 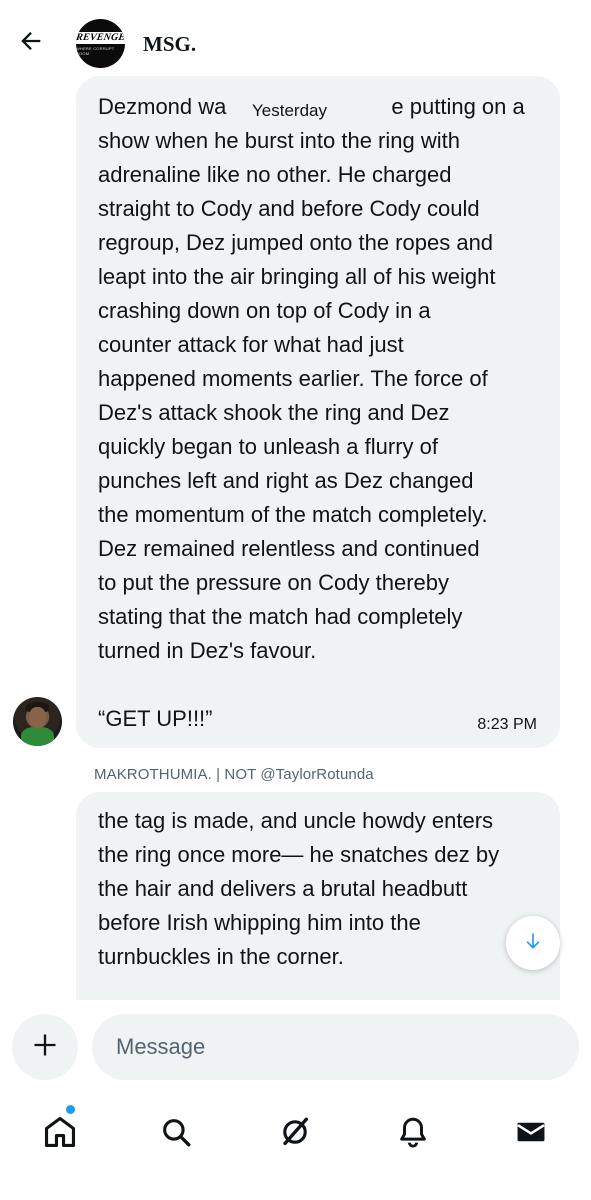 I want to click on scroll-down-button, so click(x=533, y=943).